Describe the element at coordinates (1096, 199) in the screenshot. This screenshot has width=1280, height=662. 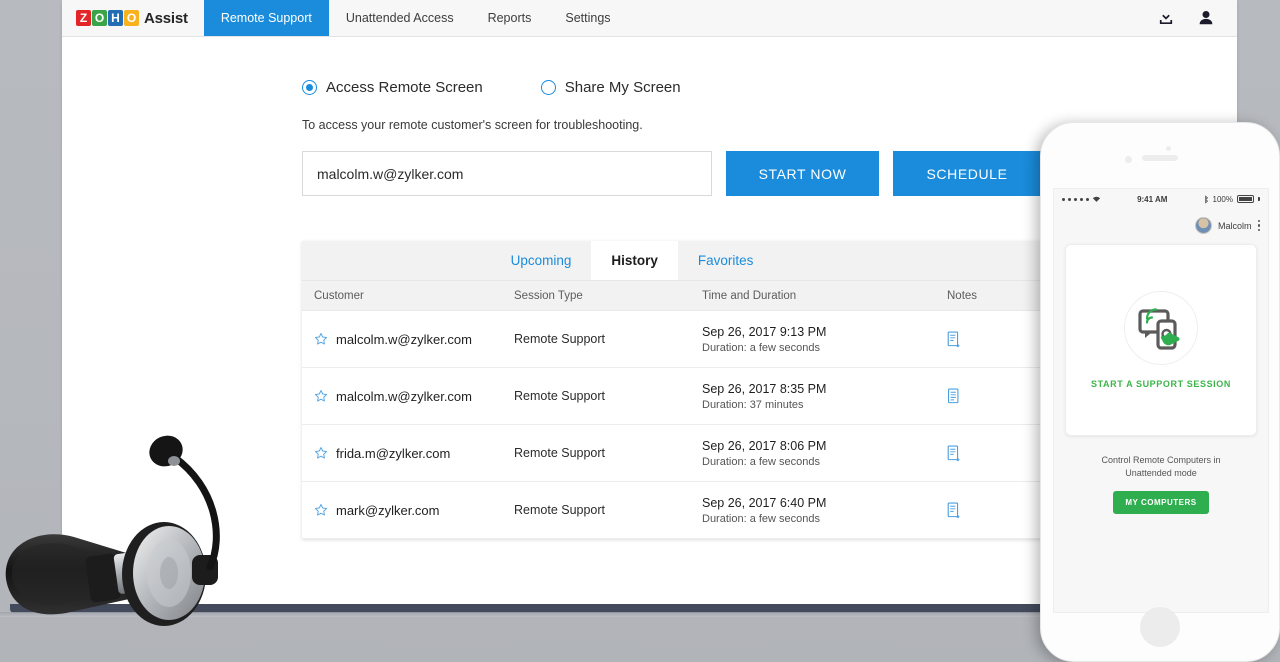
I see `wifi-icon` at that location.